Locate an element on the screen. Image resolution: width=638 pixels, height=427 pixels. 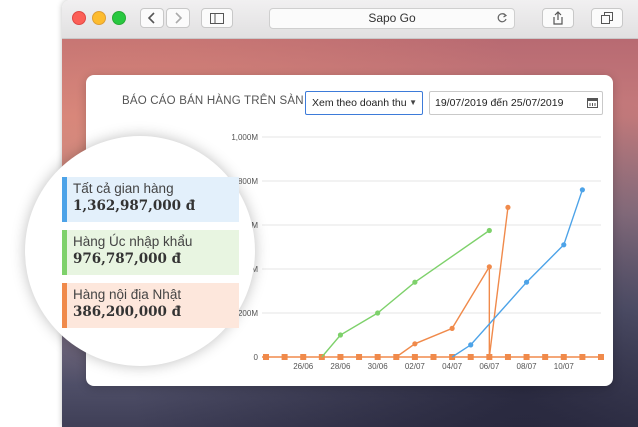
chevron-right-icon is located at coordinates (179, 18).